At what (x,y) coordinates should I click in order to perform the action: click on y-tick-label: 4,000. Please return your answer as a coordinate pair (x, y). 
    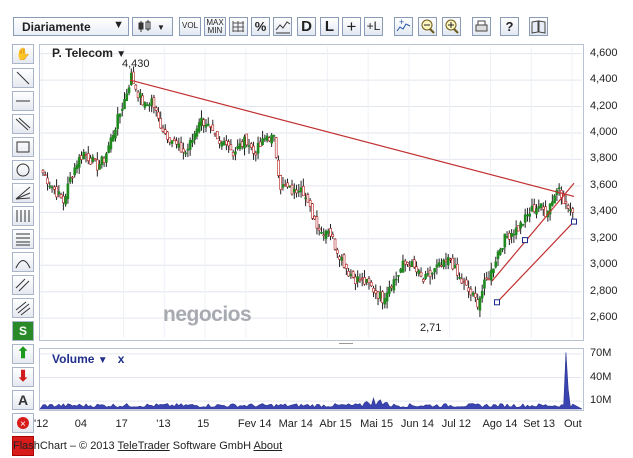
    Looking at the image, I should click on (604, 131).